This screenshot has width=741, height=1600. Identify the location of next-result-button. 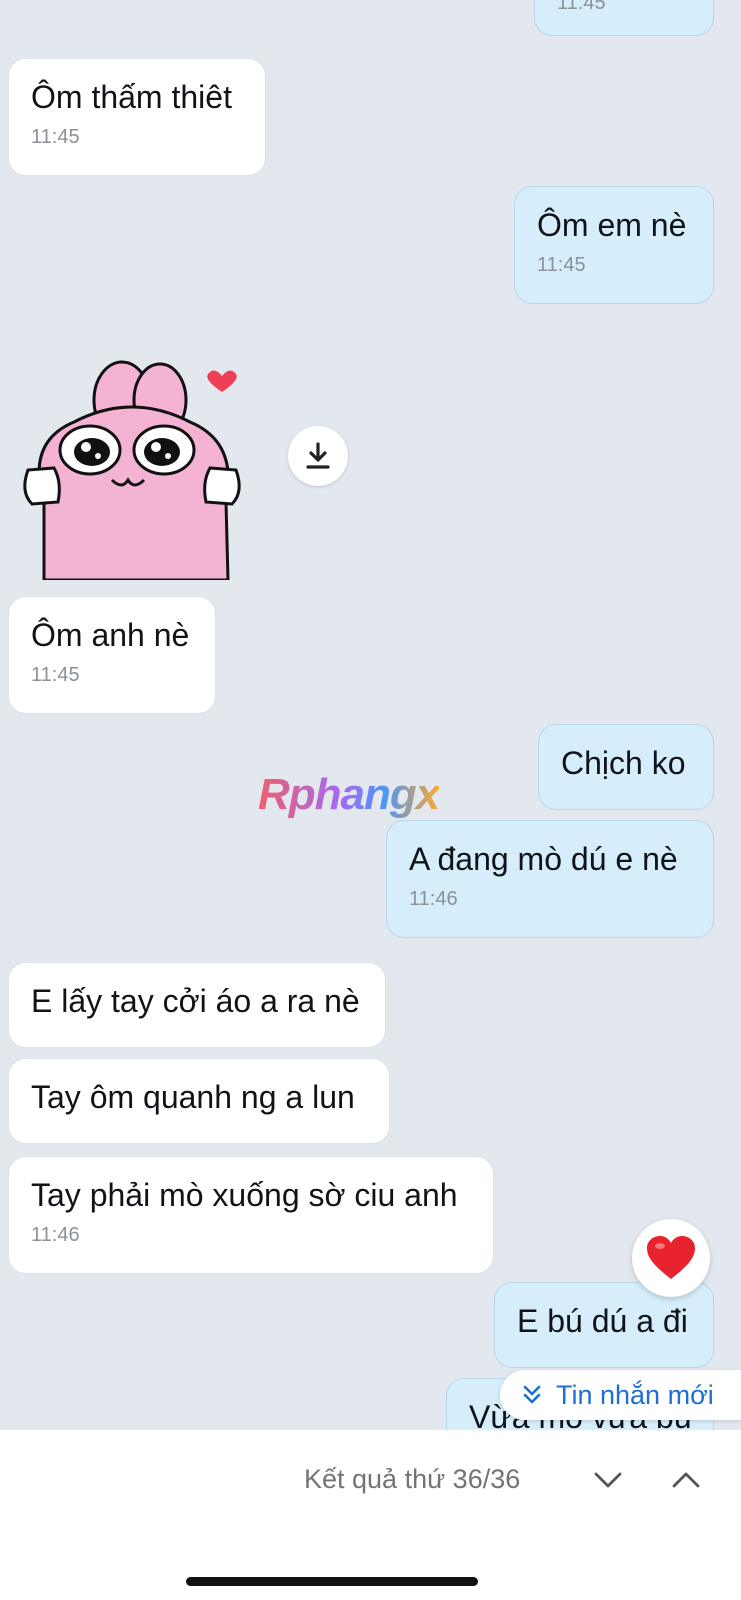
(608, 1480).